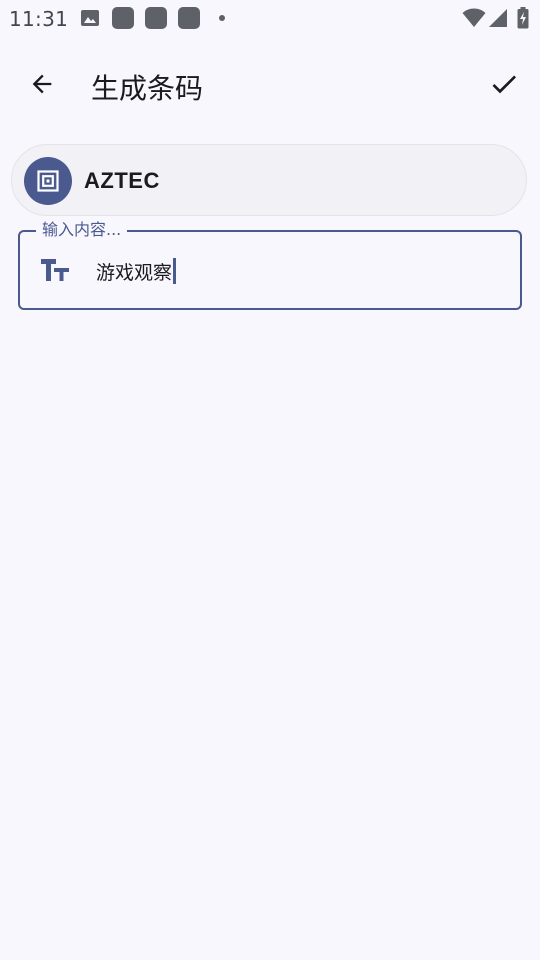 The image size is (540, 960). What do you see at coordinates (147, 88) in the screenshot?
I see `page-title: 生成条码` at bounding box center [147, 88].